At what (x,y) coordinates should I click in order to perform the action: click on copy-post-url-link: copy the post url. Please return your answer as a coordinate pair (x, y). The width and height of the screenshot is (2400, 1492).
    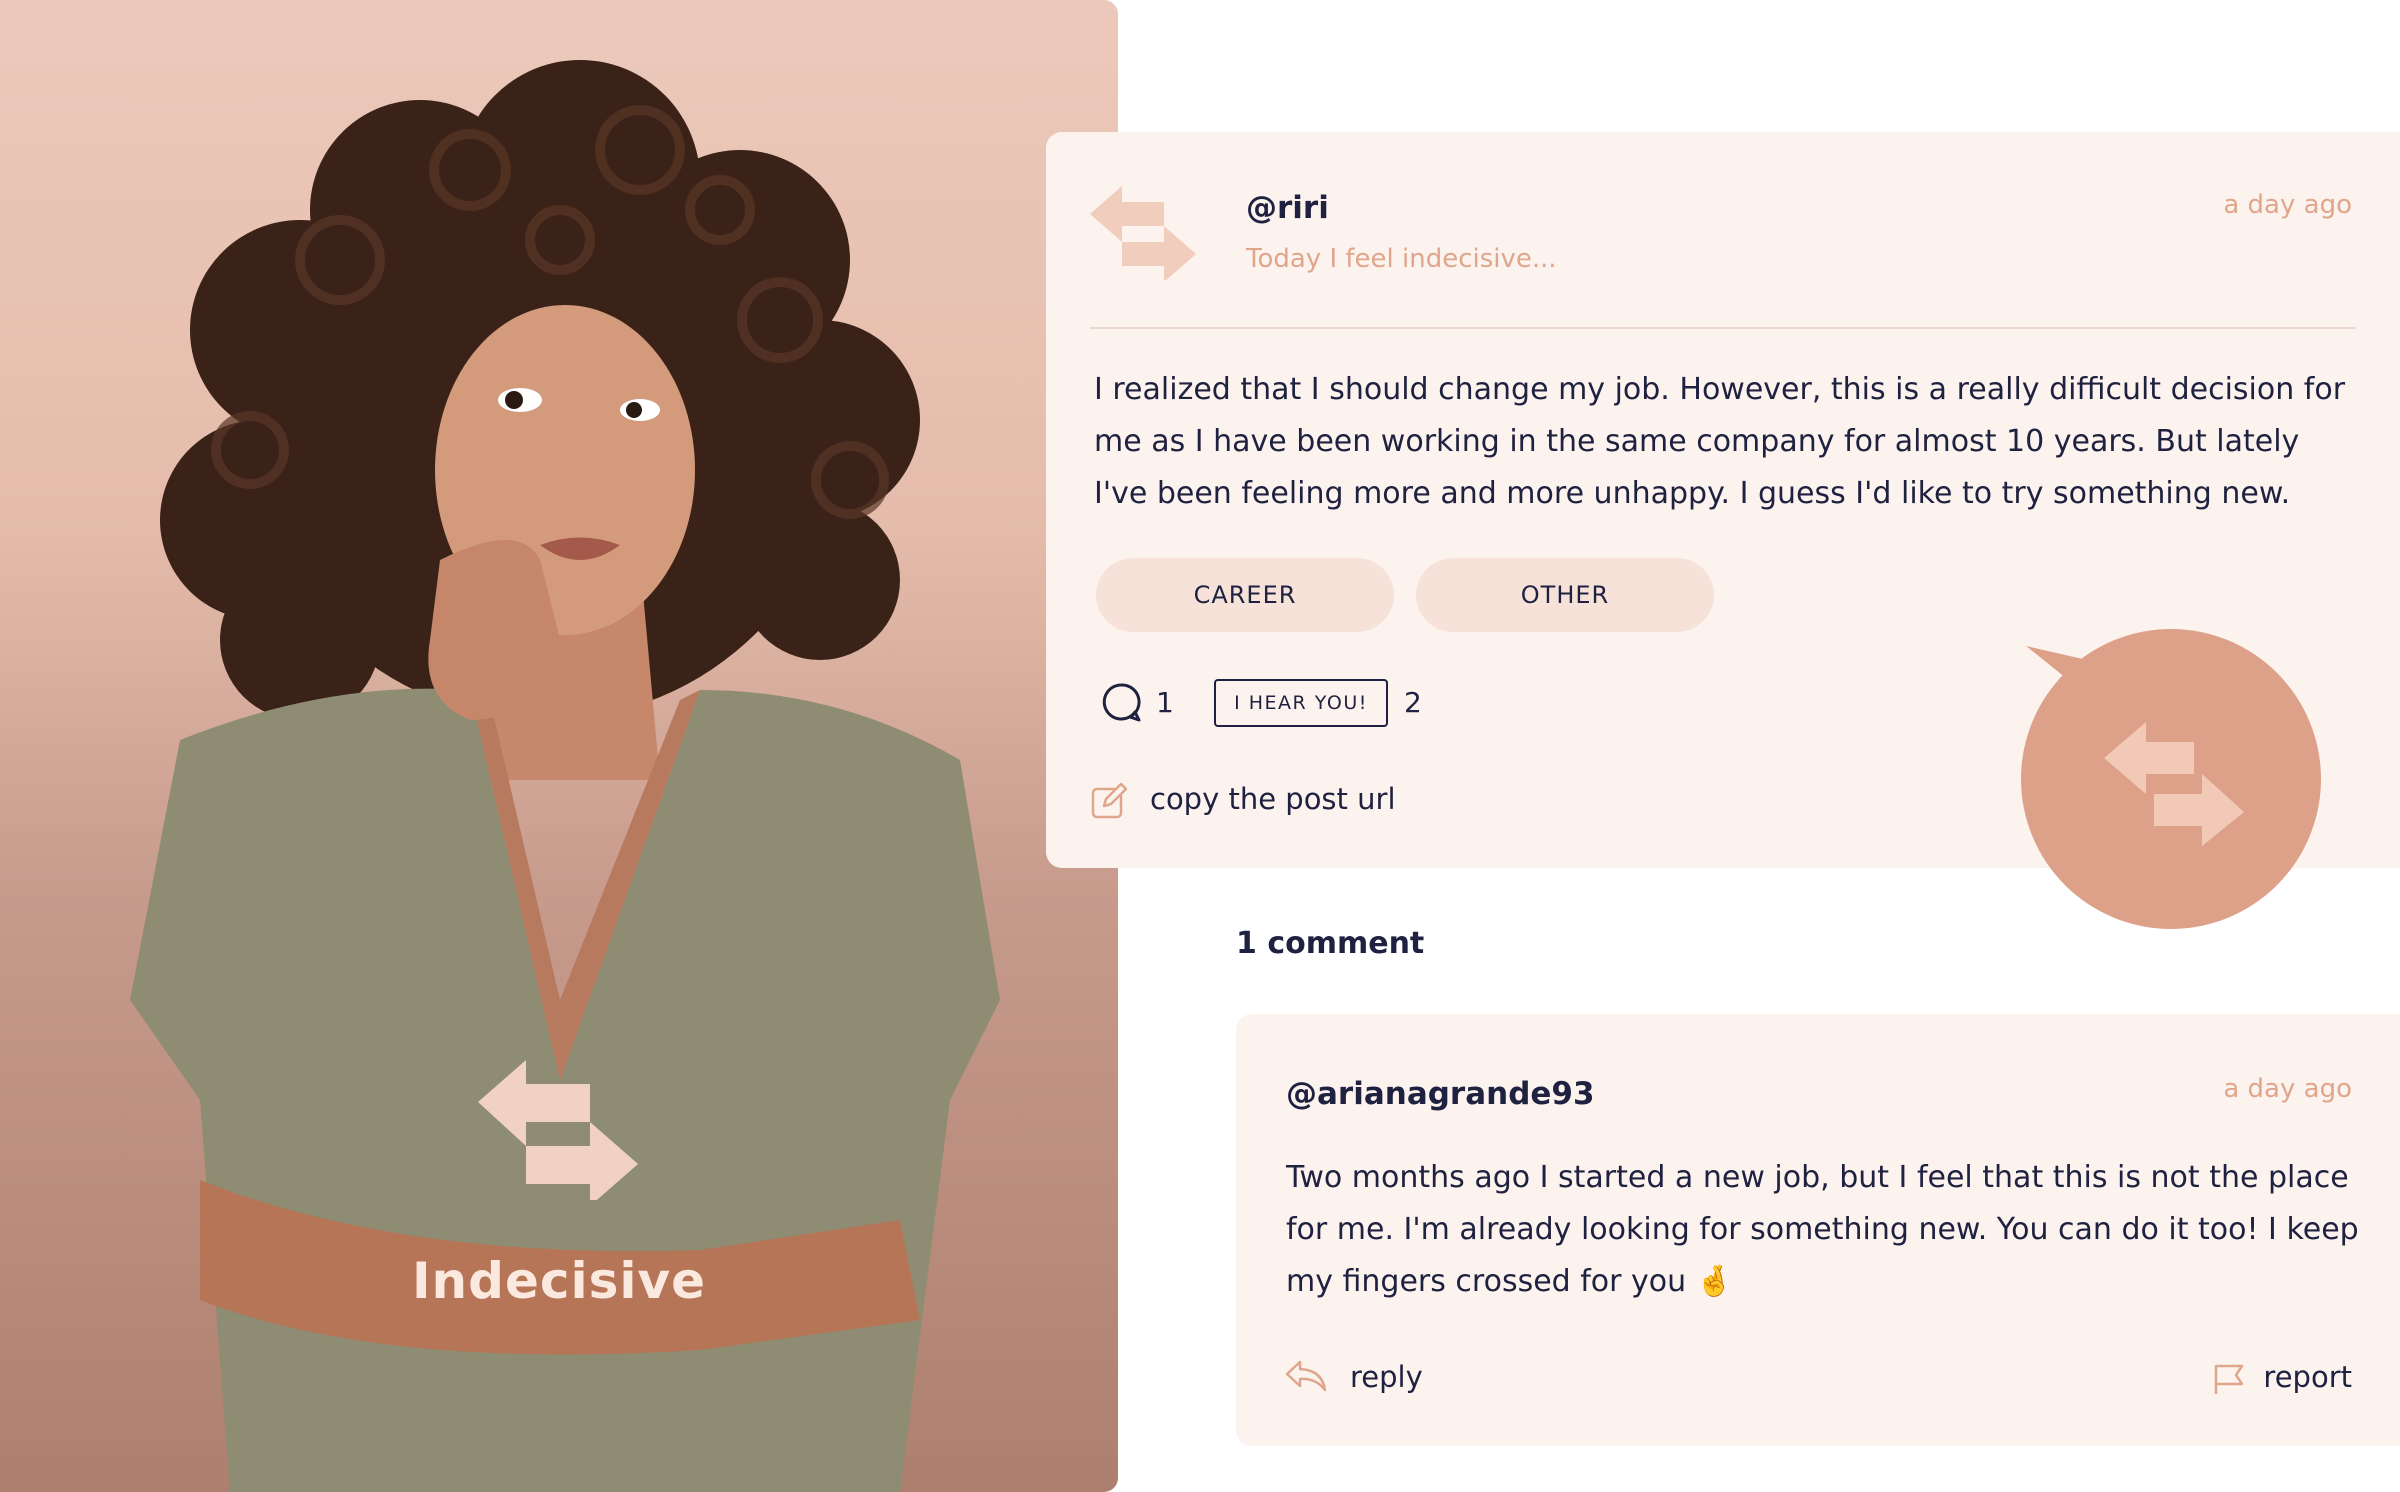
    Looking at the image, I should click on (1273, 799).